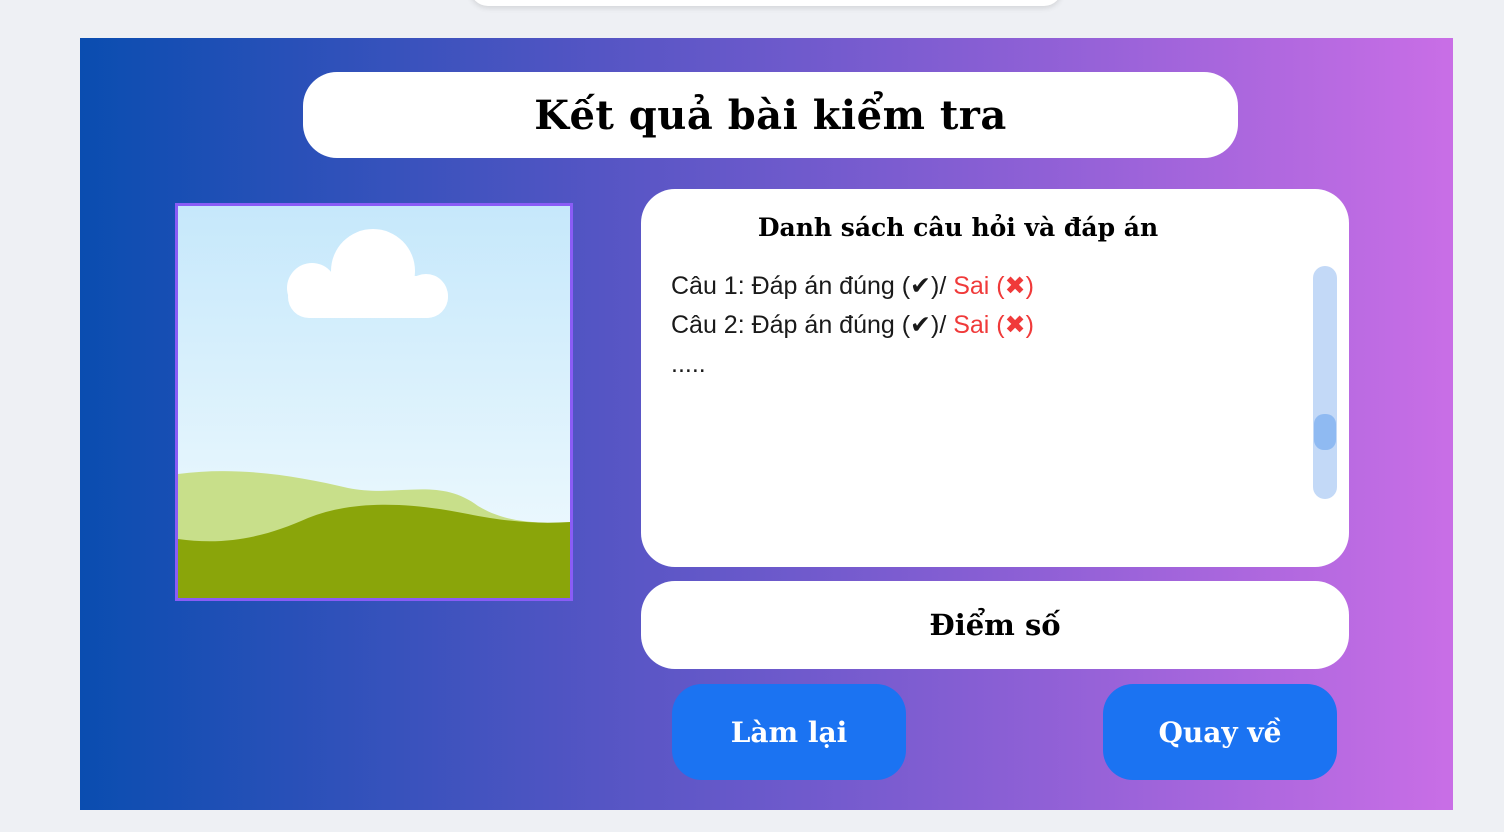  What do you see at coordinates (812, 325) in the screenshot?
I see `answer-text: Câu 2: Đáp án đúng (✔)/` at bounding box center [812, 325].